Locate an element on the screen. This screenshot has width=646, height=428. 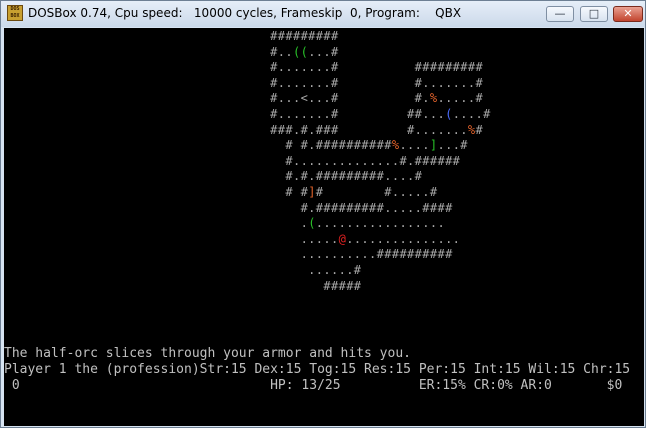
map-glyphs: #..............#.###### is located at coordinates (232, 160).